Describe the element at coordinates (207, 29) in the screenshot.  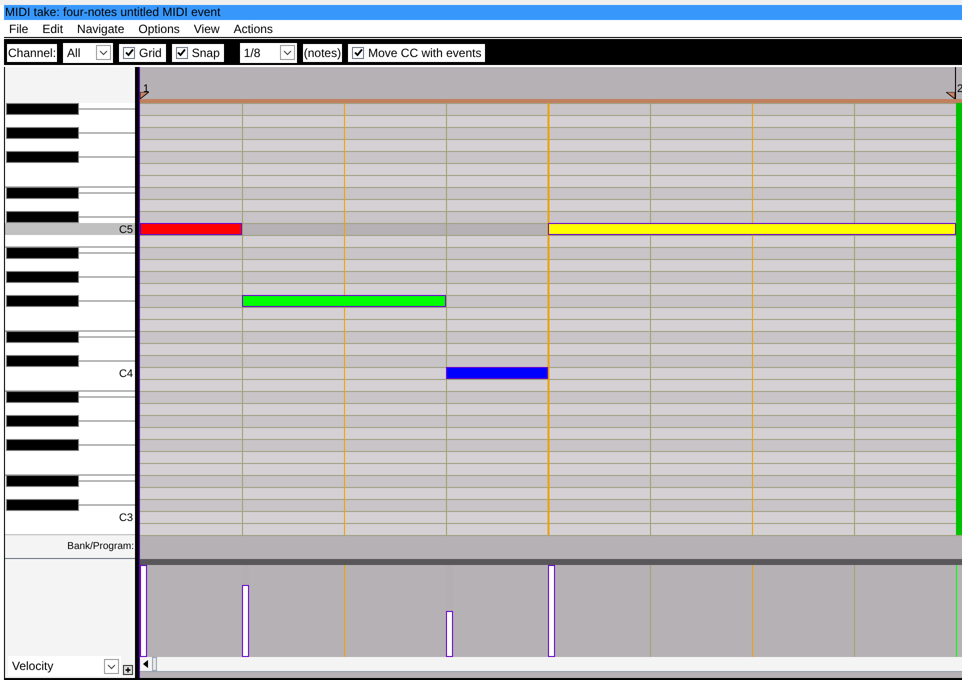
I see `menu-item: View` at that location.